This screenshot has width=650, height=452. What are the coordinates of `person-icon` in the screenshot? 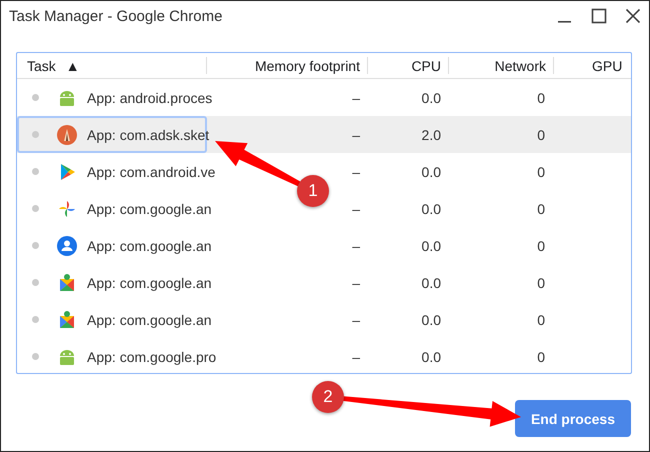 It's located at (67, 246).